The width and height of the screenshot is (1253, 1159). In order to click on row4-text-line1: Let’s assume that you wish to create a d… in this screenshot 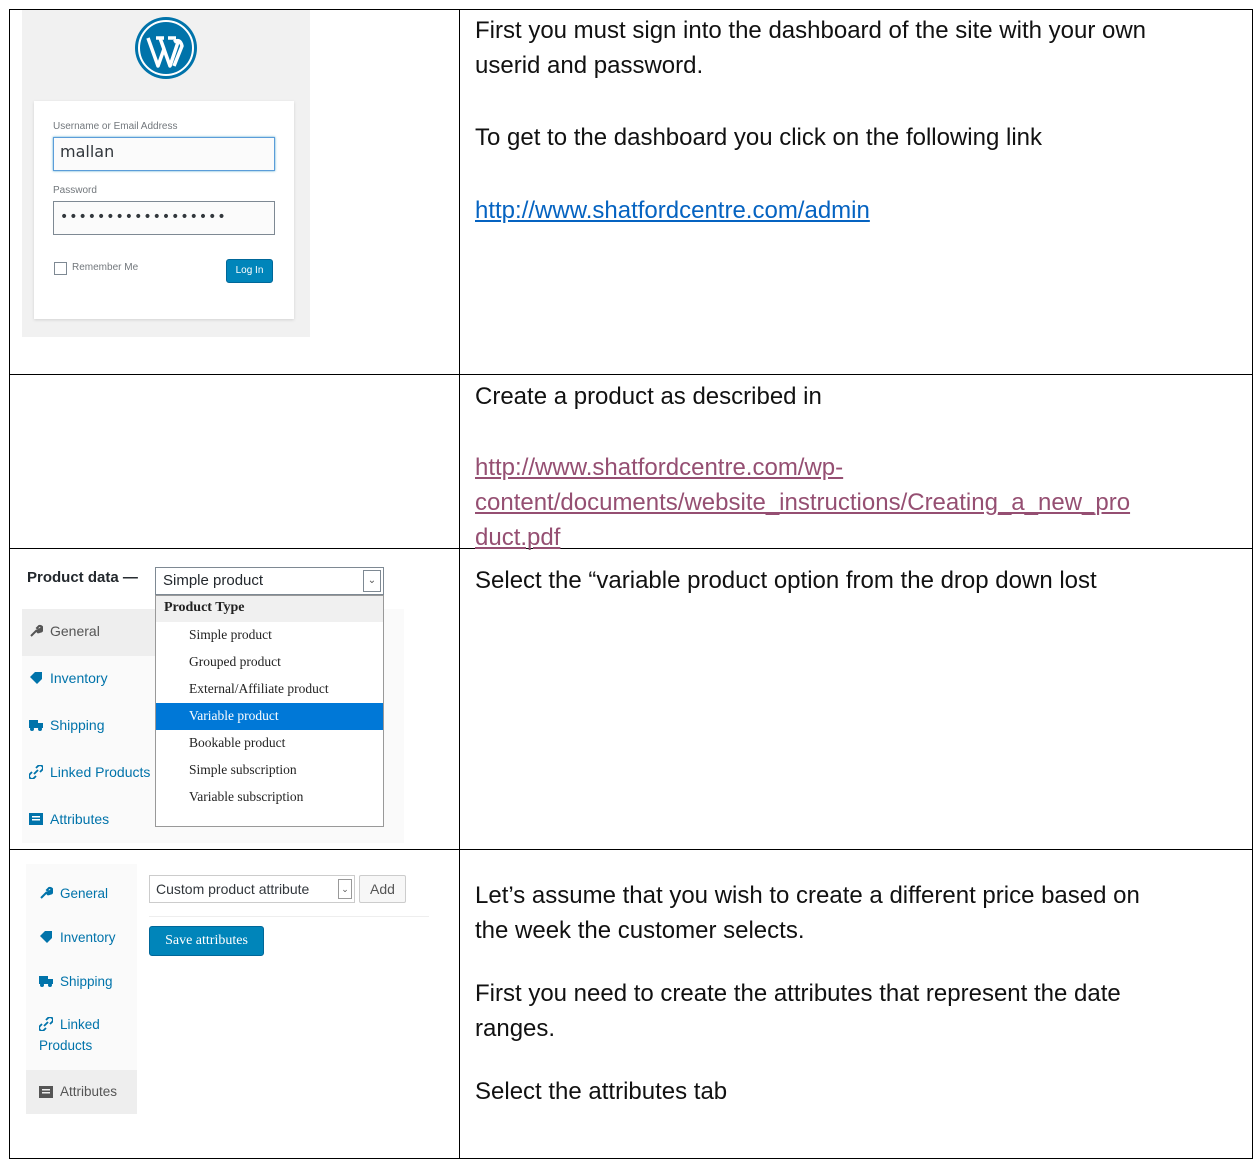, I will do `click(807, 895)`.